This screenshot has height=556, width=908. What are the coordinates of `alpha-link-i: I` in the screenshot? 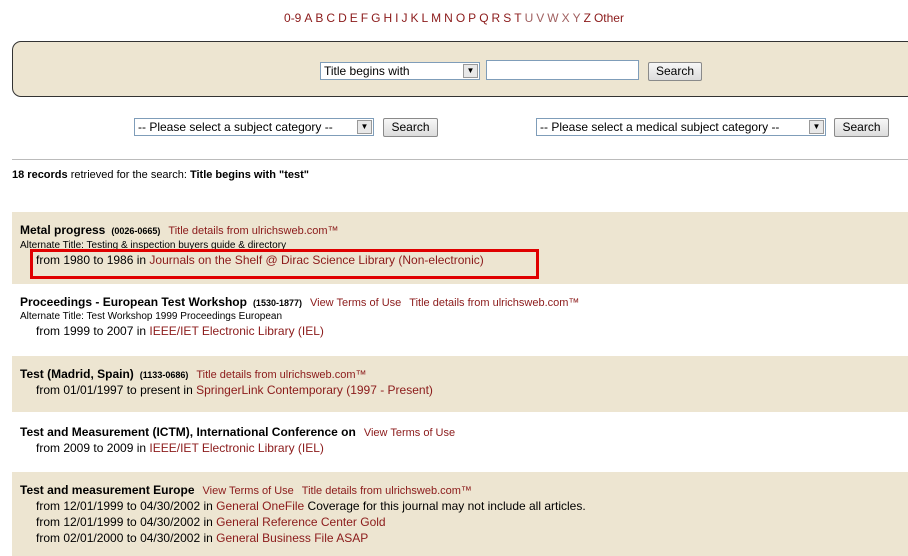 It's located at (396, 18).